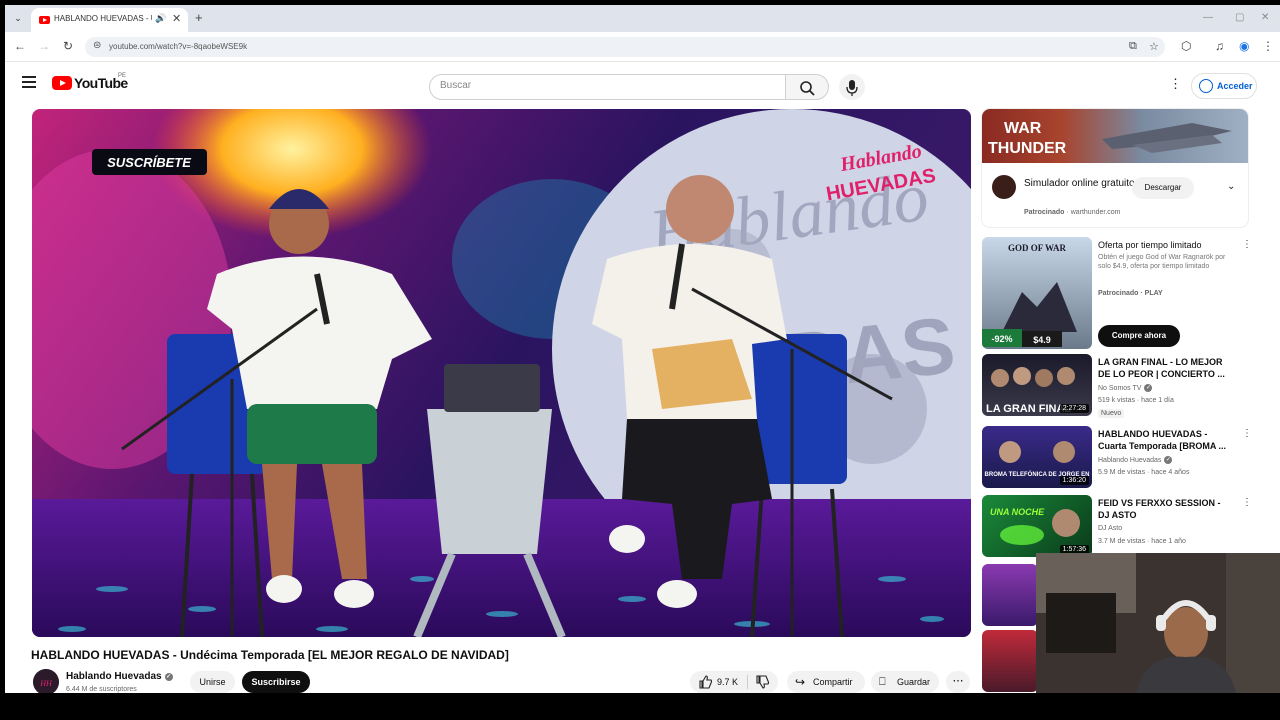 The image size is (1280, 720). What do you see at coordinates (1037, 457) in the screenshot?
I see `rec-thumbnail: BROMA TELEFÓNICA DE JORGE EN 1:36:20` at bounding box center [1037, 457].